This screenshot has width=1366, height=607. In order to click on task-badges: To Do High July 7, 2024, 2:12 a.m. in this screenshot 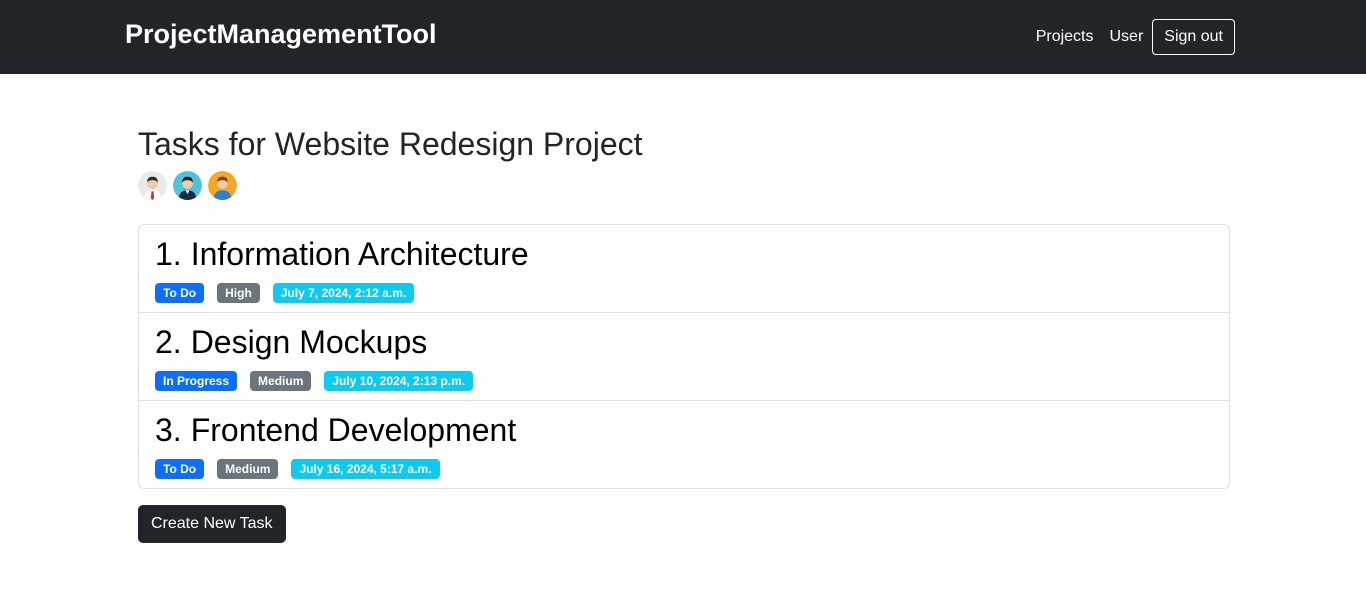, I will do `click(684, 293)`.